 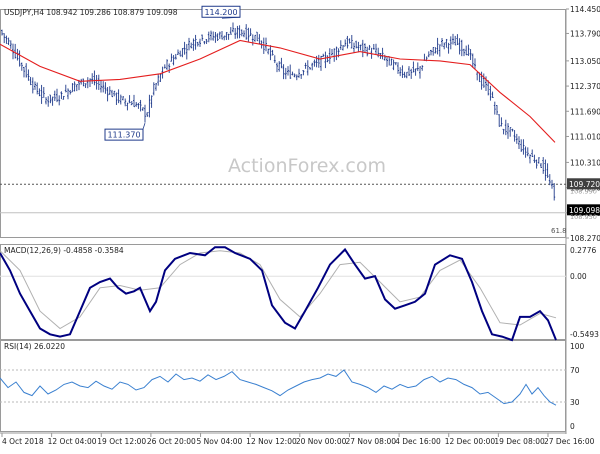 I want to click on x-tick-label: 27 Nov 08:00, so click(x=370, y=441).